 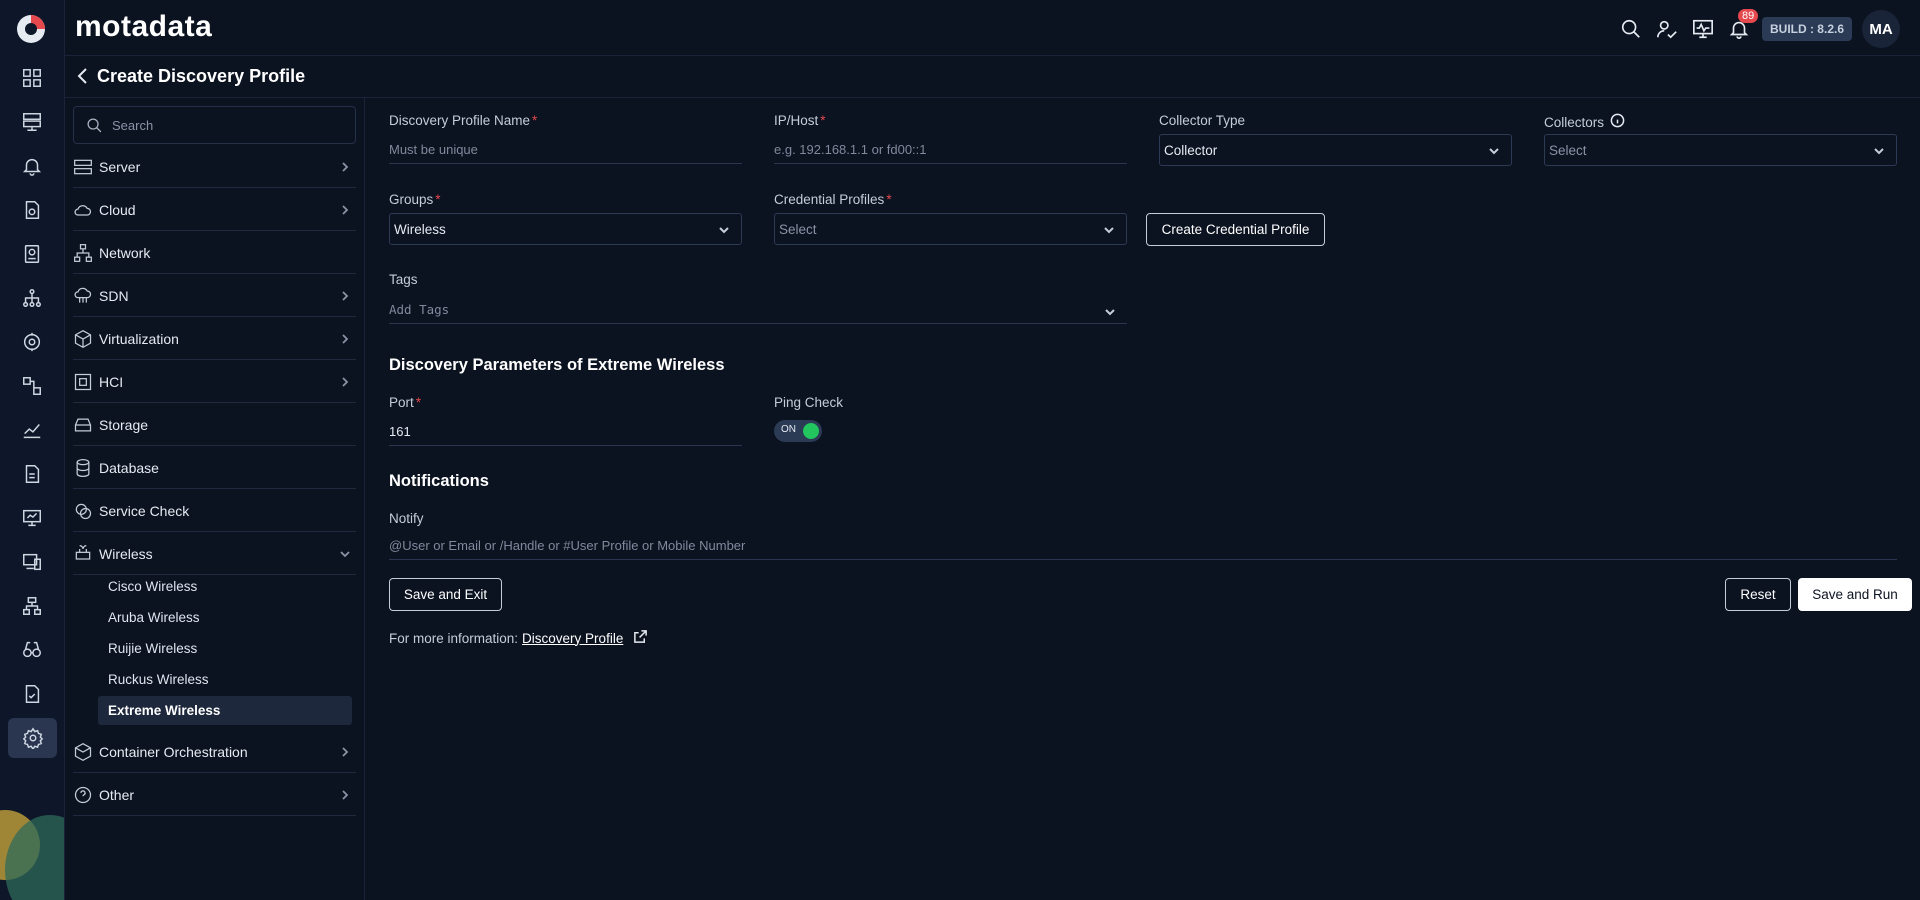 I want to click on collectors-select: Select, so click(x=1720, y=150).